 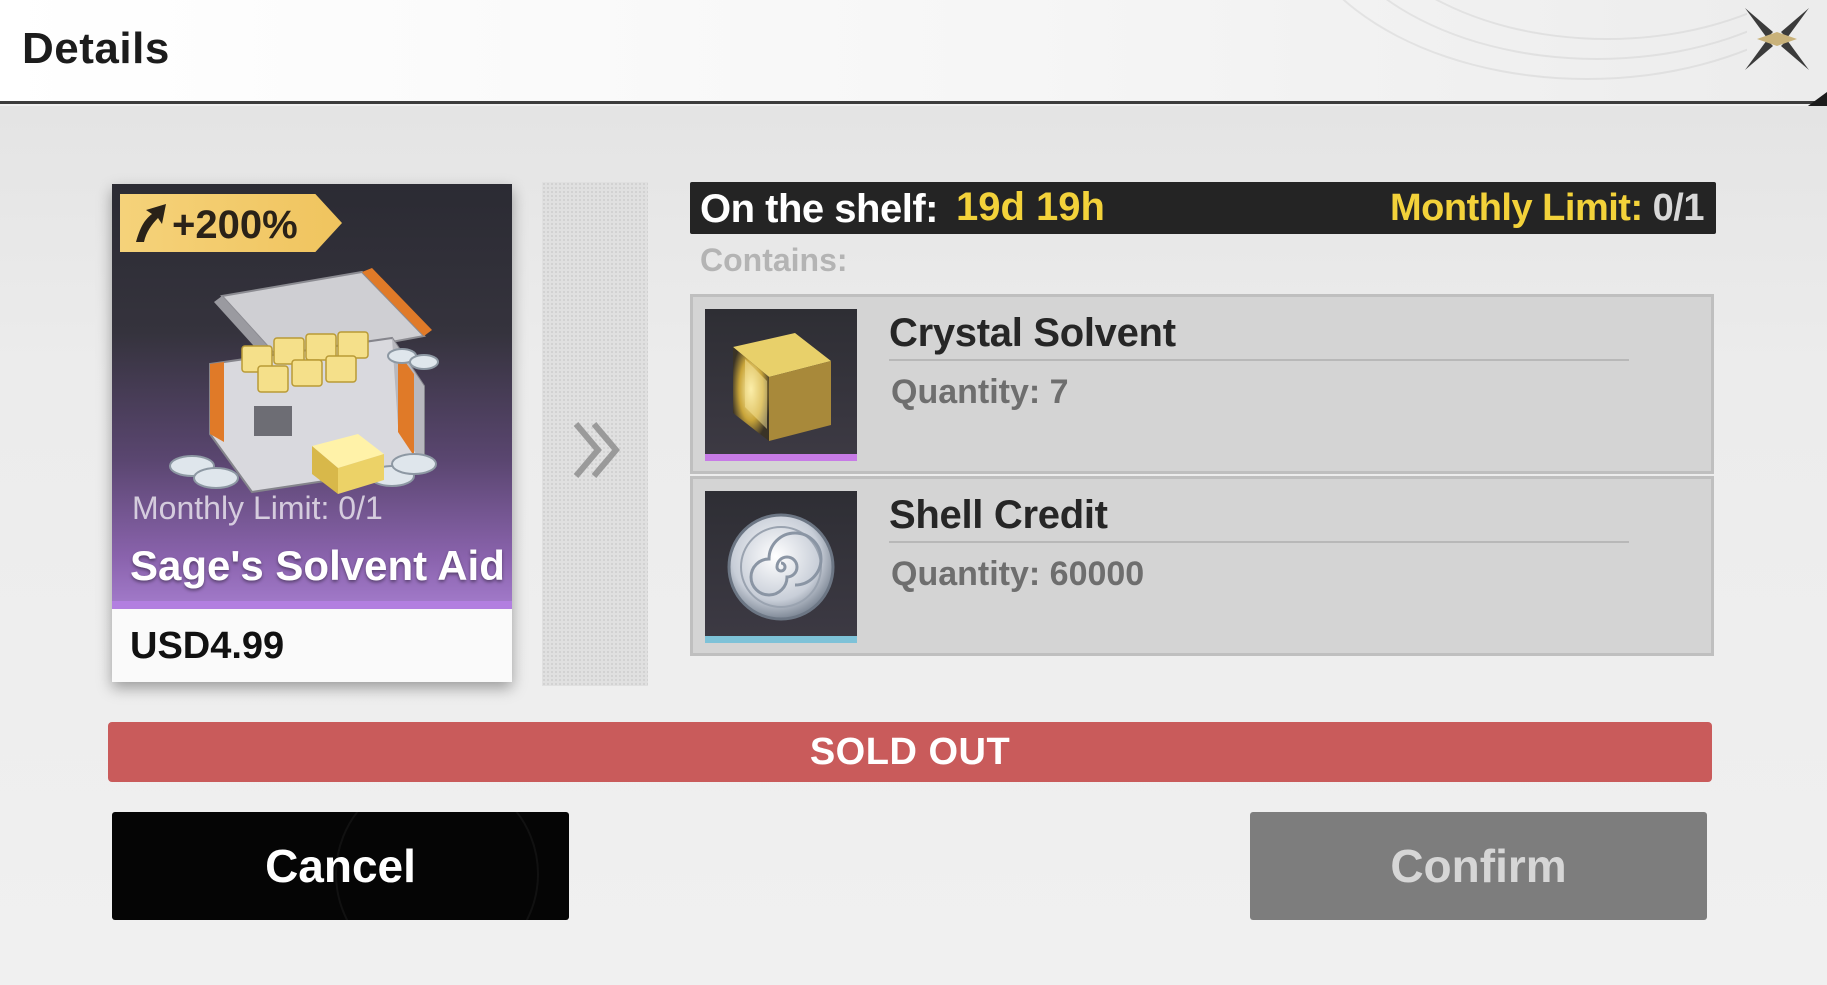 I want to click on shelf-info-bar: On the shelf: 19d 19h Monthly Limit: 0/1, so click(x=1203, y=208).